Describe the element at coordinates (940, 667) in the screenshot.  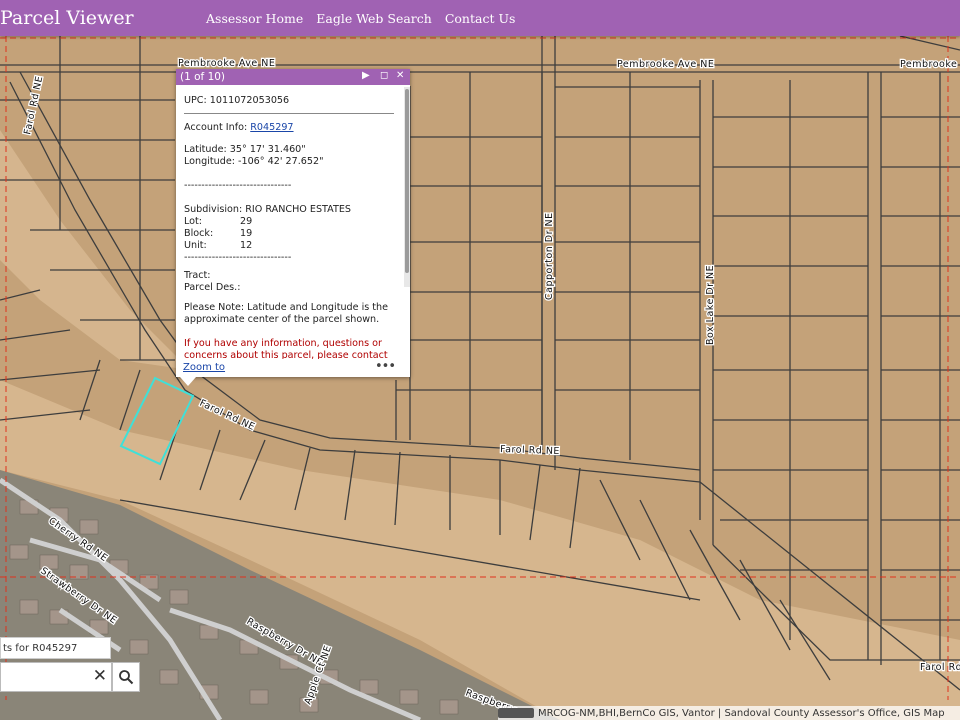
I see `road-label: Farol Rd` at that location.